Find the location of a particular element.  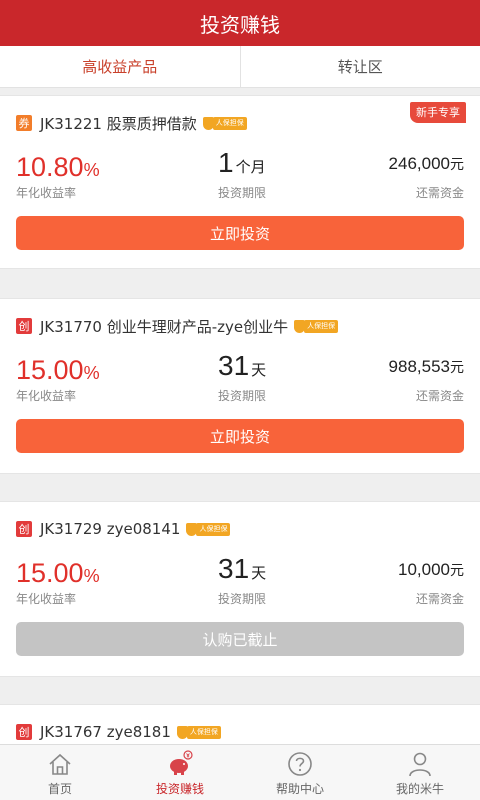

tab-high-yield: 高收益产品 is located at coordinates (120, 66).